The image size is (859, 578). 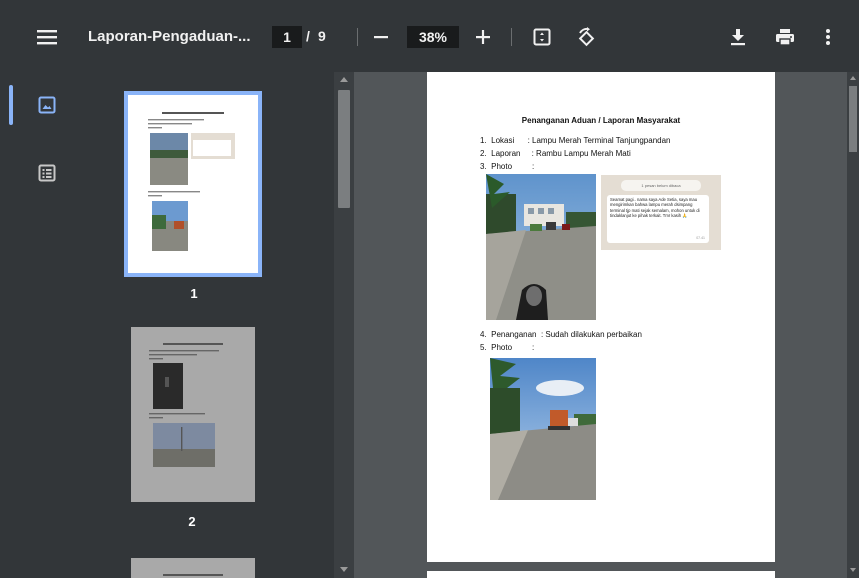 What do you see at coordinates (738, 37) in the screenshot?
I see `download-icon` at bounding box center [738, 37].